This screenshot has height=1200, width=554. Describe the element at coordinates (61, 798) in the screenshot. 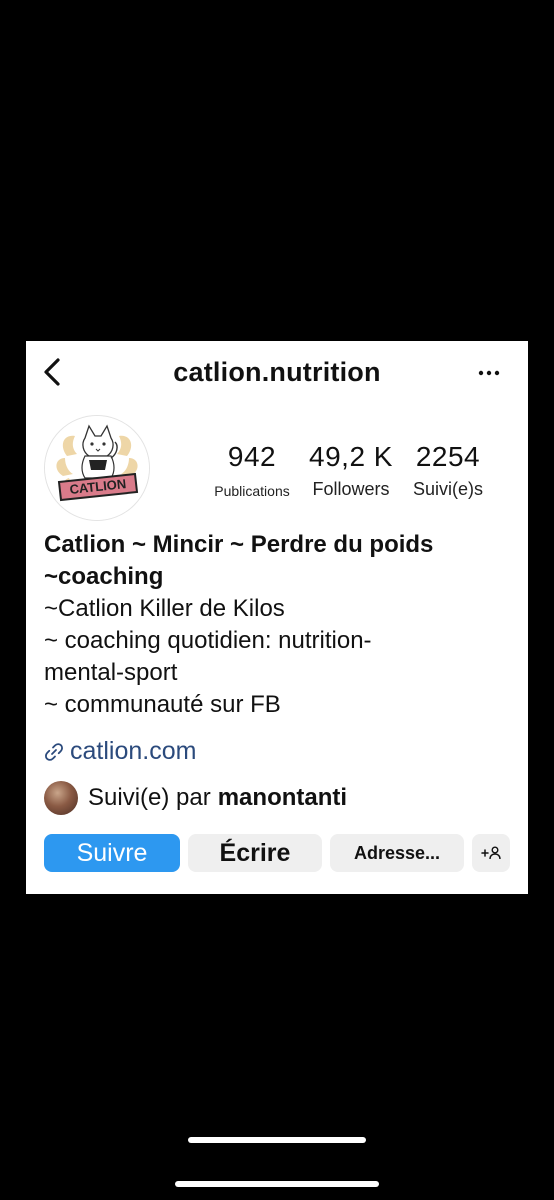

I see `follower-avatar` at that location.